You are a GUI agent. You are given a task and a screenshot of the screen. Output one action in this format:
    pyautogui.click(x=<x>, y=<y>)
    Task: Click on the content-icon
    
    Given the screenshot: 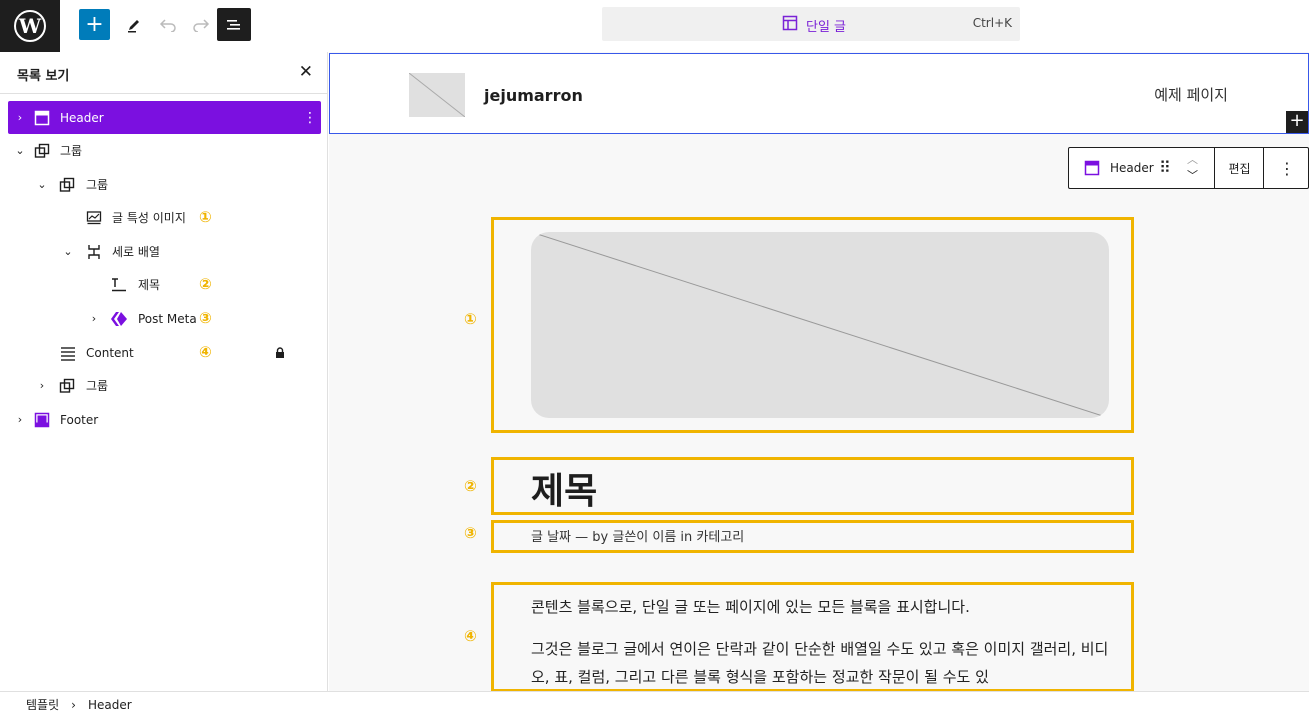 What is the action you would take?
    pyautogui.click(x=68, y=353)
    